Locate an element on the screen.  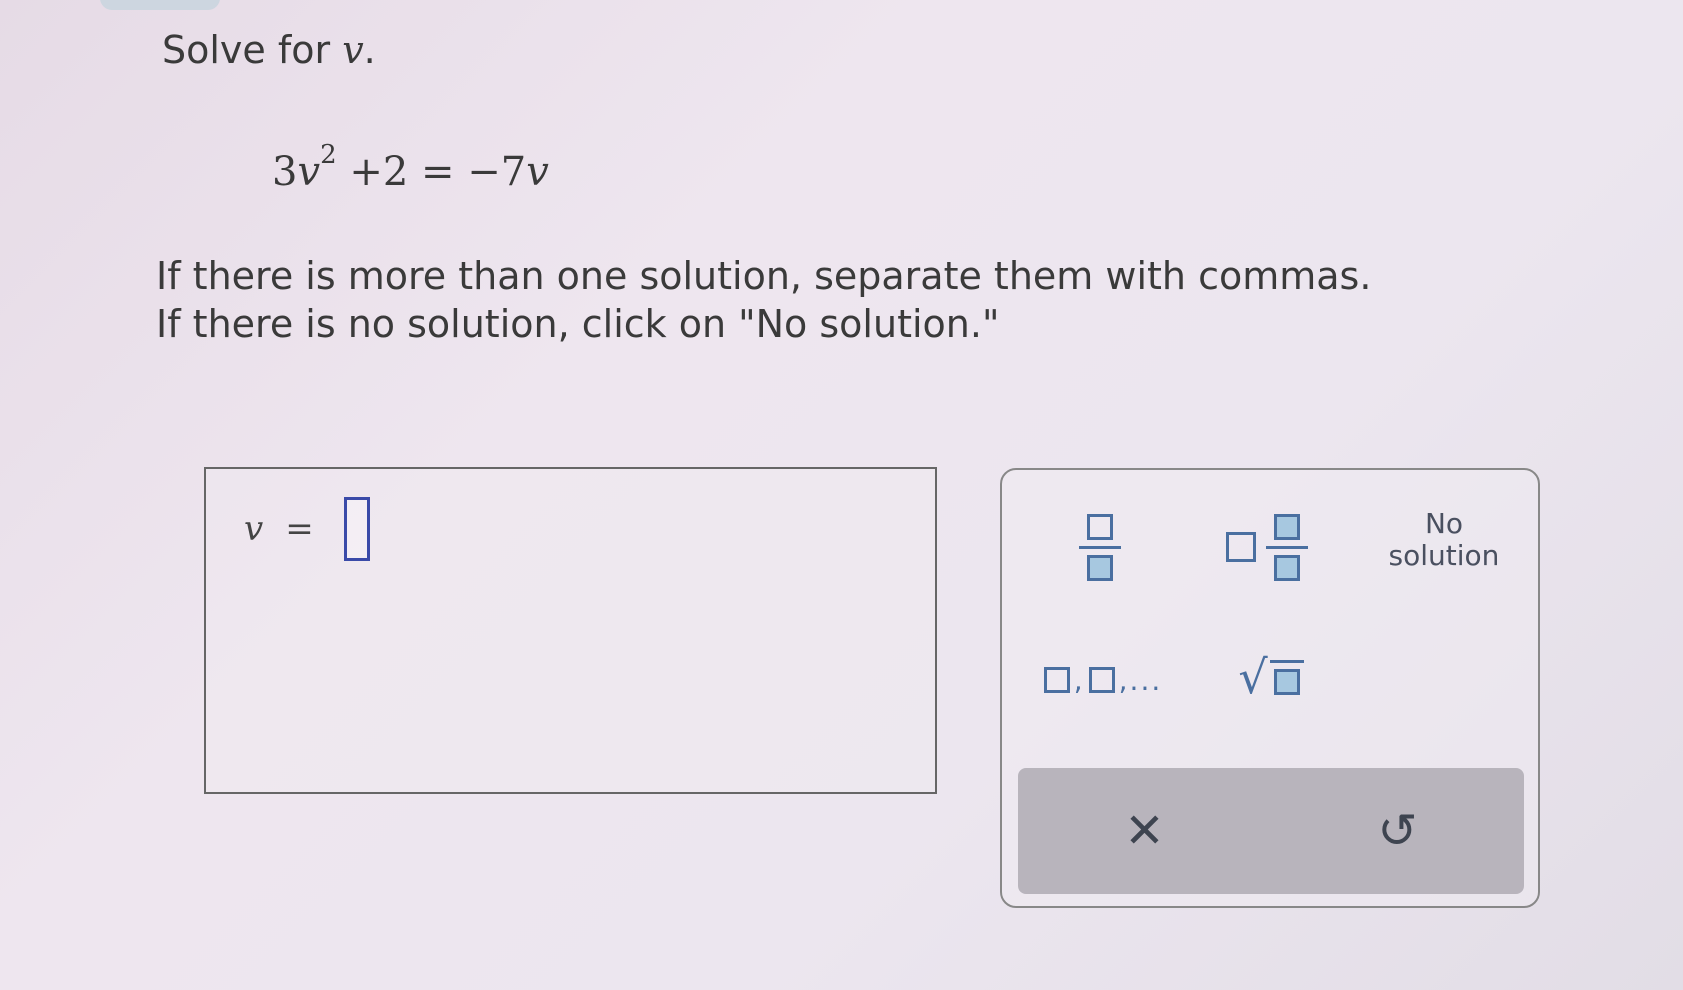
top-tab is located at coordinates (160, 5).